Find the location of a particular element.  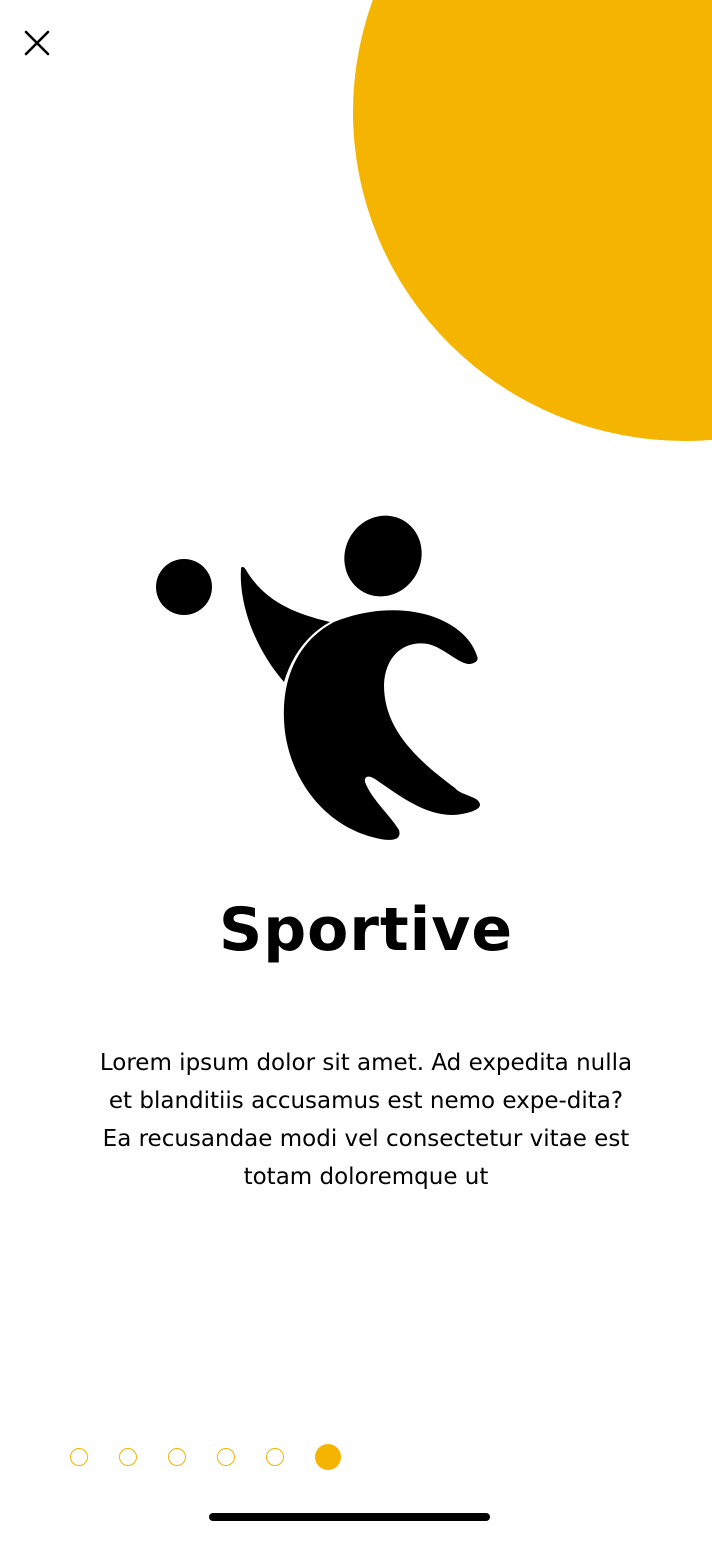

close-icon is located at coordinates (37, 43).